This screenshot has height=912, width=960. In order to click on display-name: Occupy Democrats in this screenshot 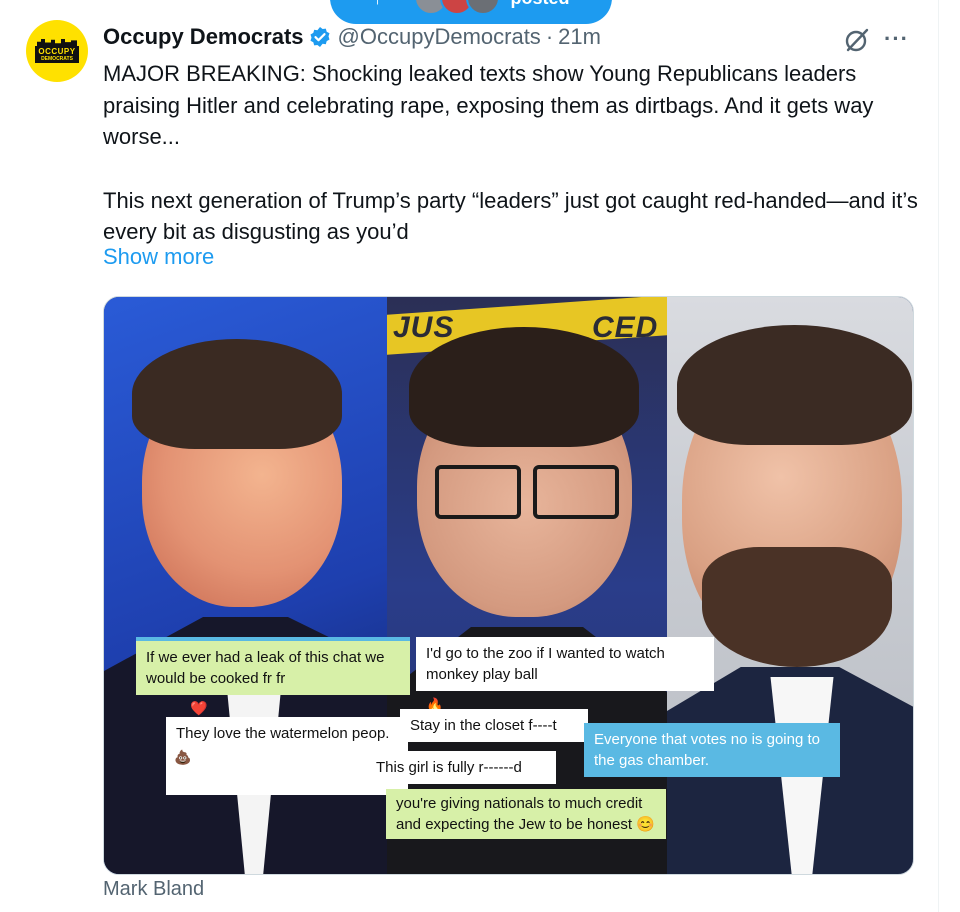, I will do `click(203, 37)`.